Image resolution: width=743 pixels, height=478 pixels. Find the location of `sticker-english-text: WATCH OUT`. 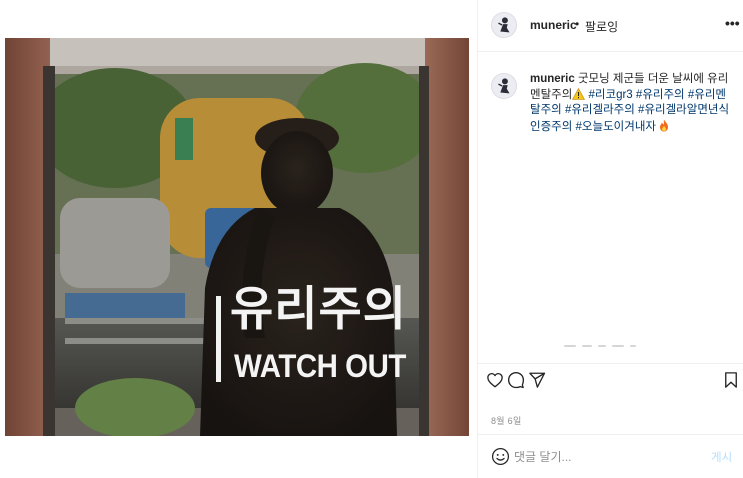

sticker-english-text: WATCH OUT is located at coordinates (320, 366).